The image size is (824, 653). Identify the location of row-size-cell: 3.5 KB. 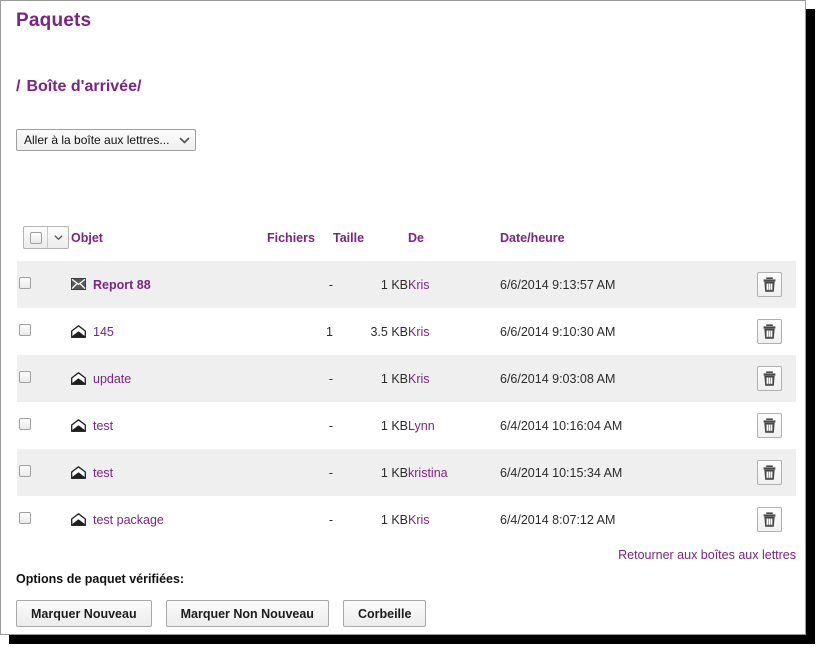
(370, 331).